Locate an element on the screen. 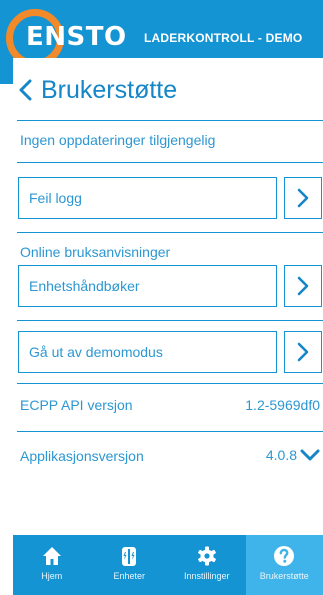  manuals-arrow-button is located at coordinates (303, 286).